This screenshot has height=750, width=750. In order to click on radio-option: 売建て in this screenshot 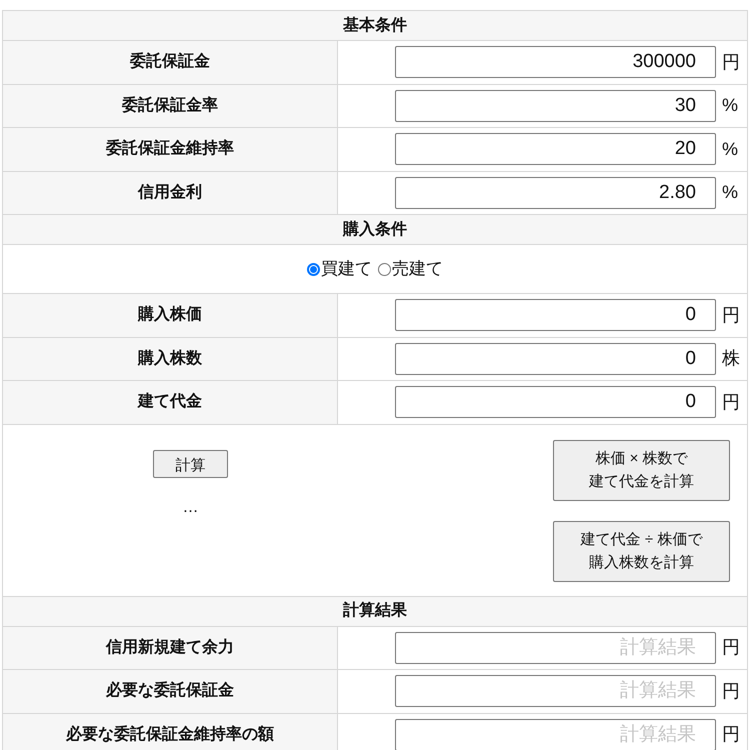, I will do `click(410, 269)`.